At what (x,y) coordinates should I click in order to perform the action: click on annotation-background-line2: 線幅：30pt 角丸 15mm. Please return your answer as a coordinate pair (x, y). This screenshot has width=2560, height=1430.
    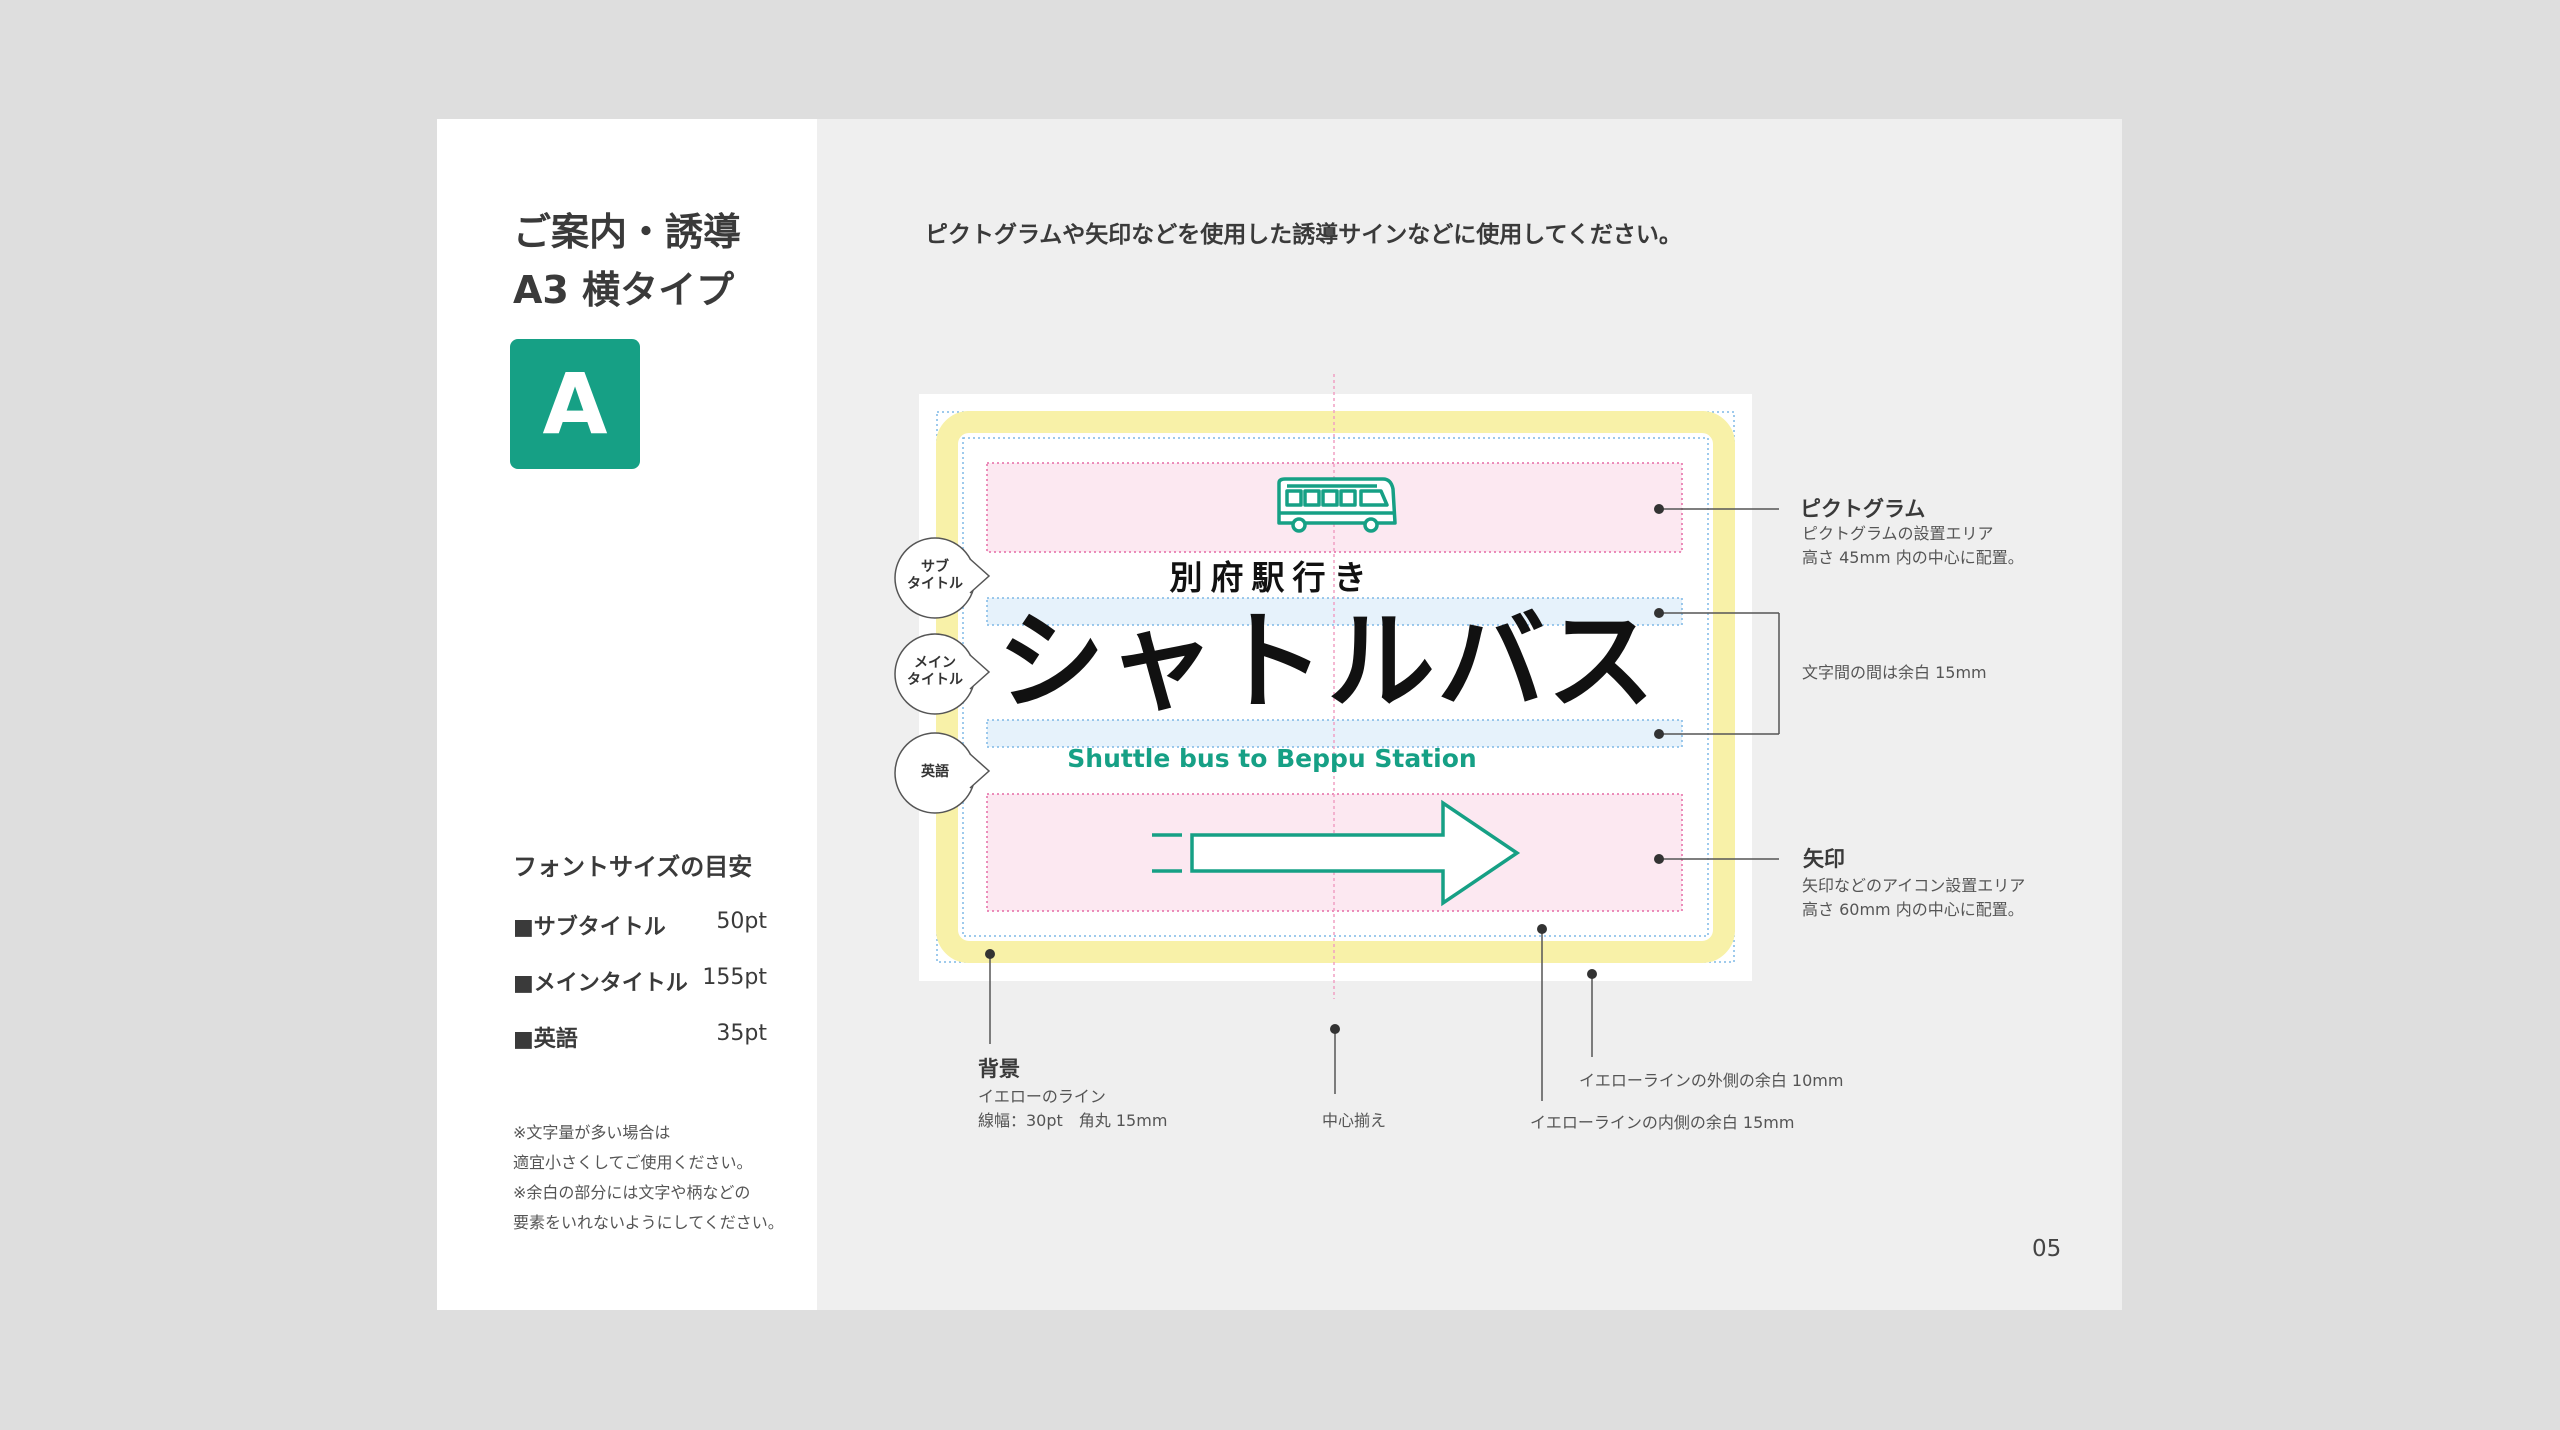
    Looking at the image, I should click on (1073, 1120).